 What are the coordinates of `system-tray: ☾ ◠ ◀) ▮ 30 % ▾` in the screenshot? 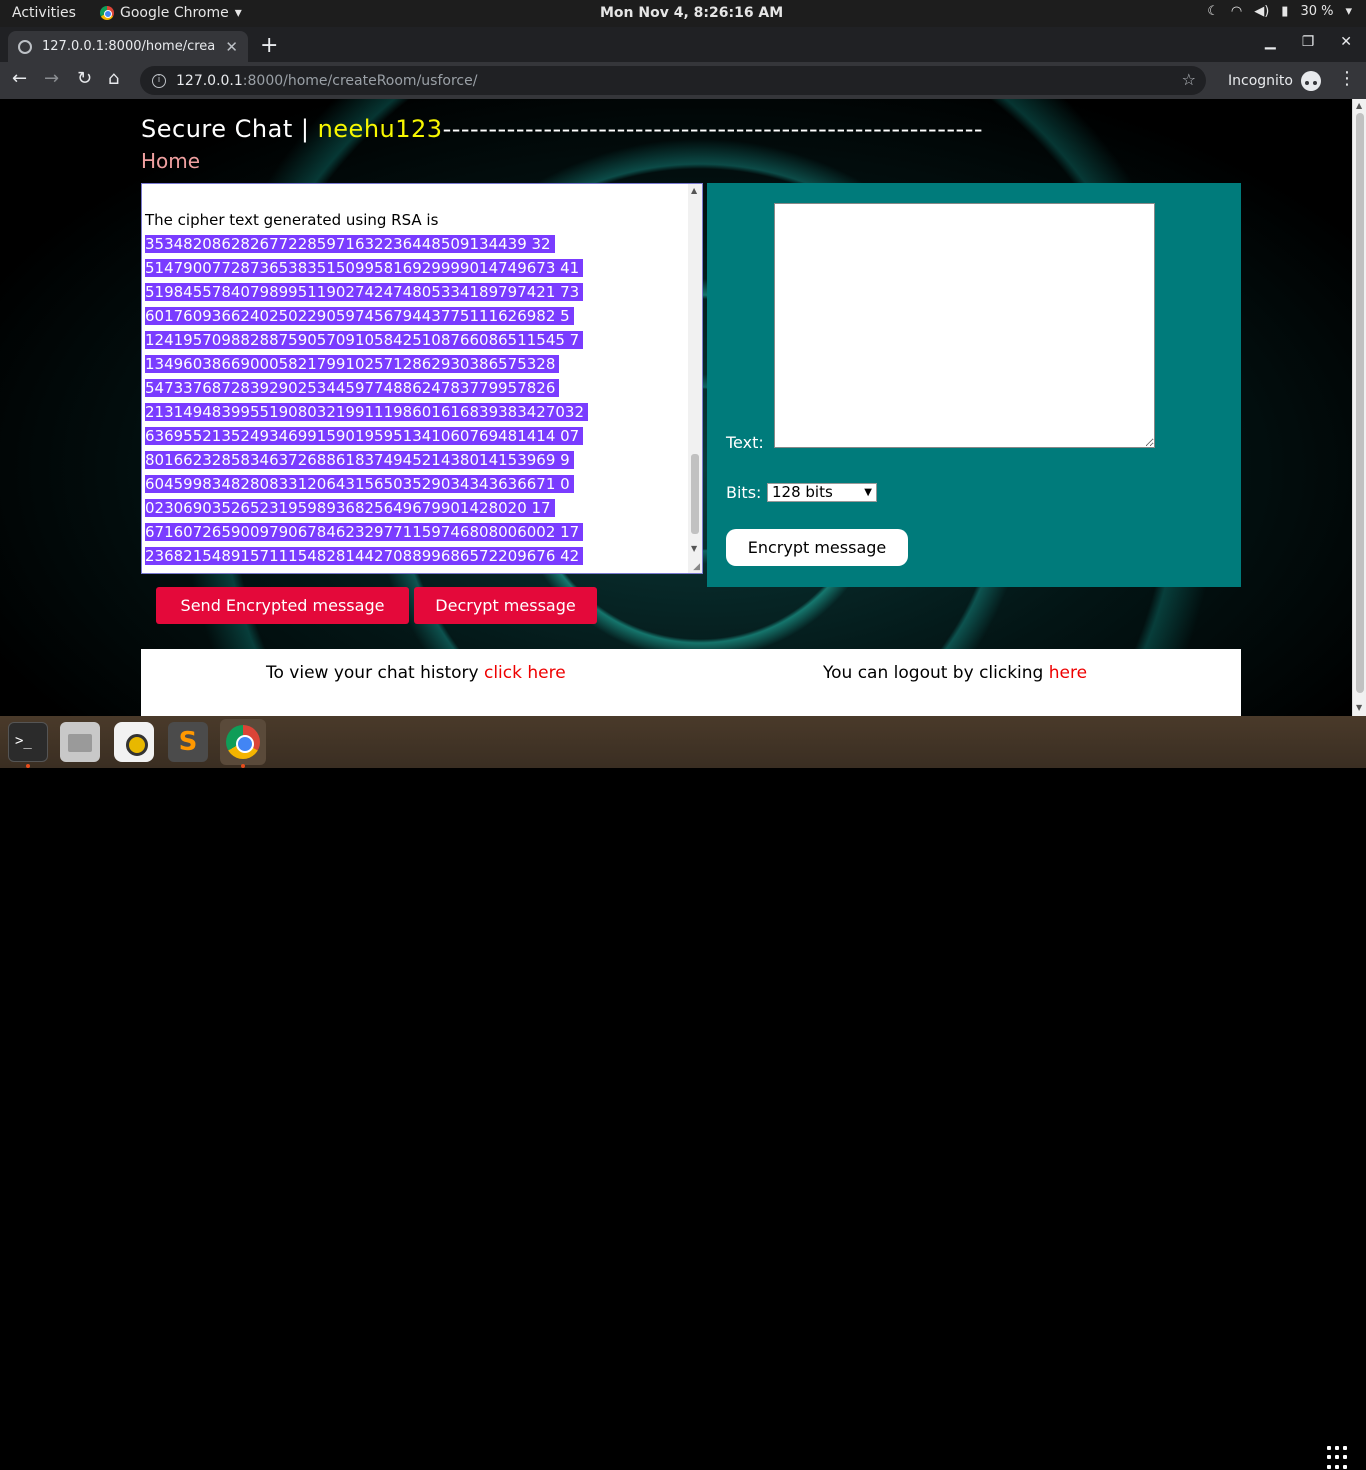 It's located at (1279, 11).